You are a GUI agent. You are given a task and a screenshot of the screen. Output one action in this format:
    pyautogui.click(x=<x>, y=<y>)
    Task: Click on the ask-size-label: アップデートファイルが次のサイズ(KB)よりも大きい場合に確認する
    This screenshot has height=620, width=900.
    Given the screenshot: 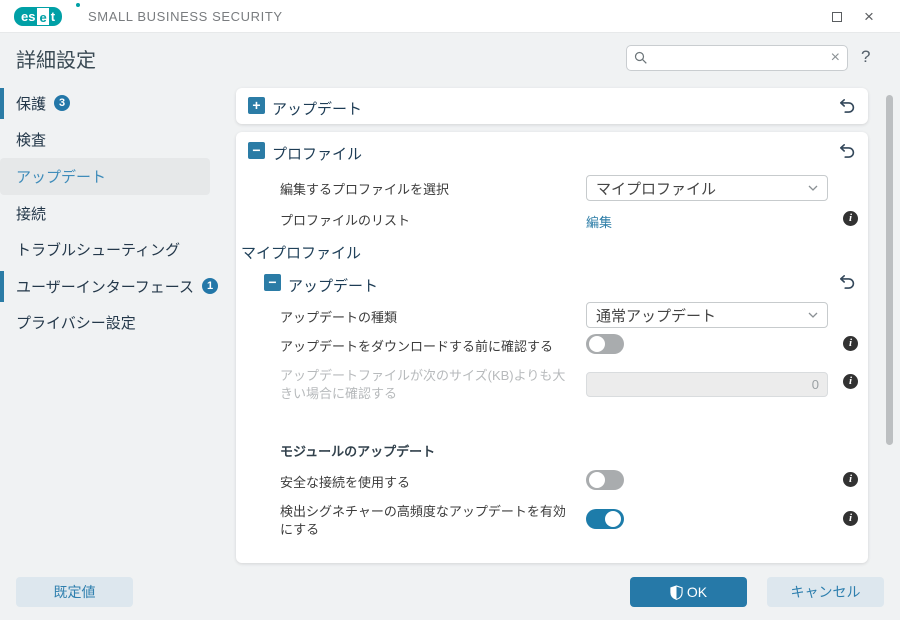 What is the action you would take?
    pyautogui.click(x=423, y=384)
    